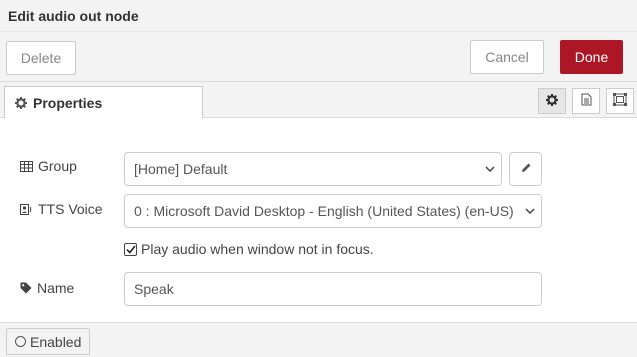 The height and width of the screenshot is (357, 637). What do you see at coordinates (318, 100) in the screenshot?
I see `tabs-bar: Properties` at bounding box center [318, 100].